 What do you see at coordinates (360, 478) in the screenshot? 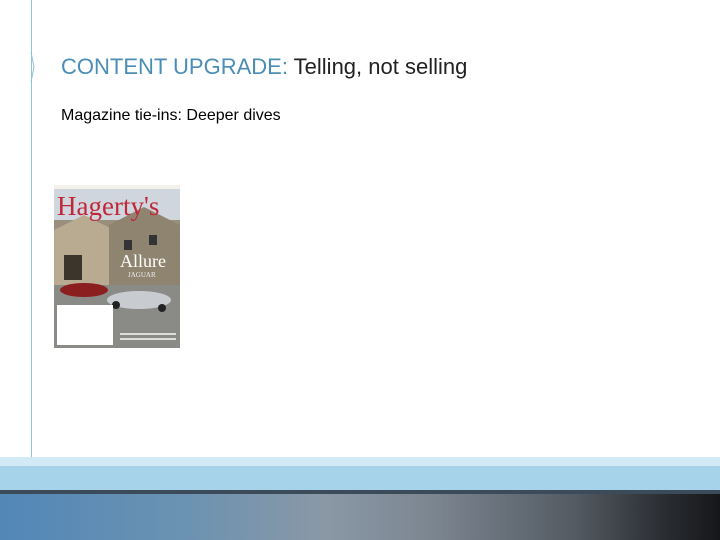
I see `footer-band-blue` at bounding box center [360, 478].